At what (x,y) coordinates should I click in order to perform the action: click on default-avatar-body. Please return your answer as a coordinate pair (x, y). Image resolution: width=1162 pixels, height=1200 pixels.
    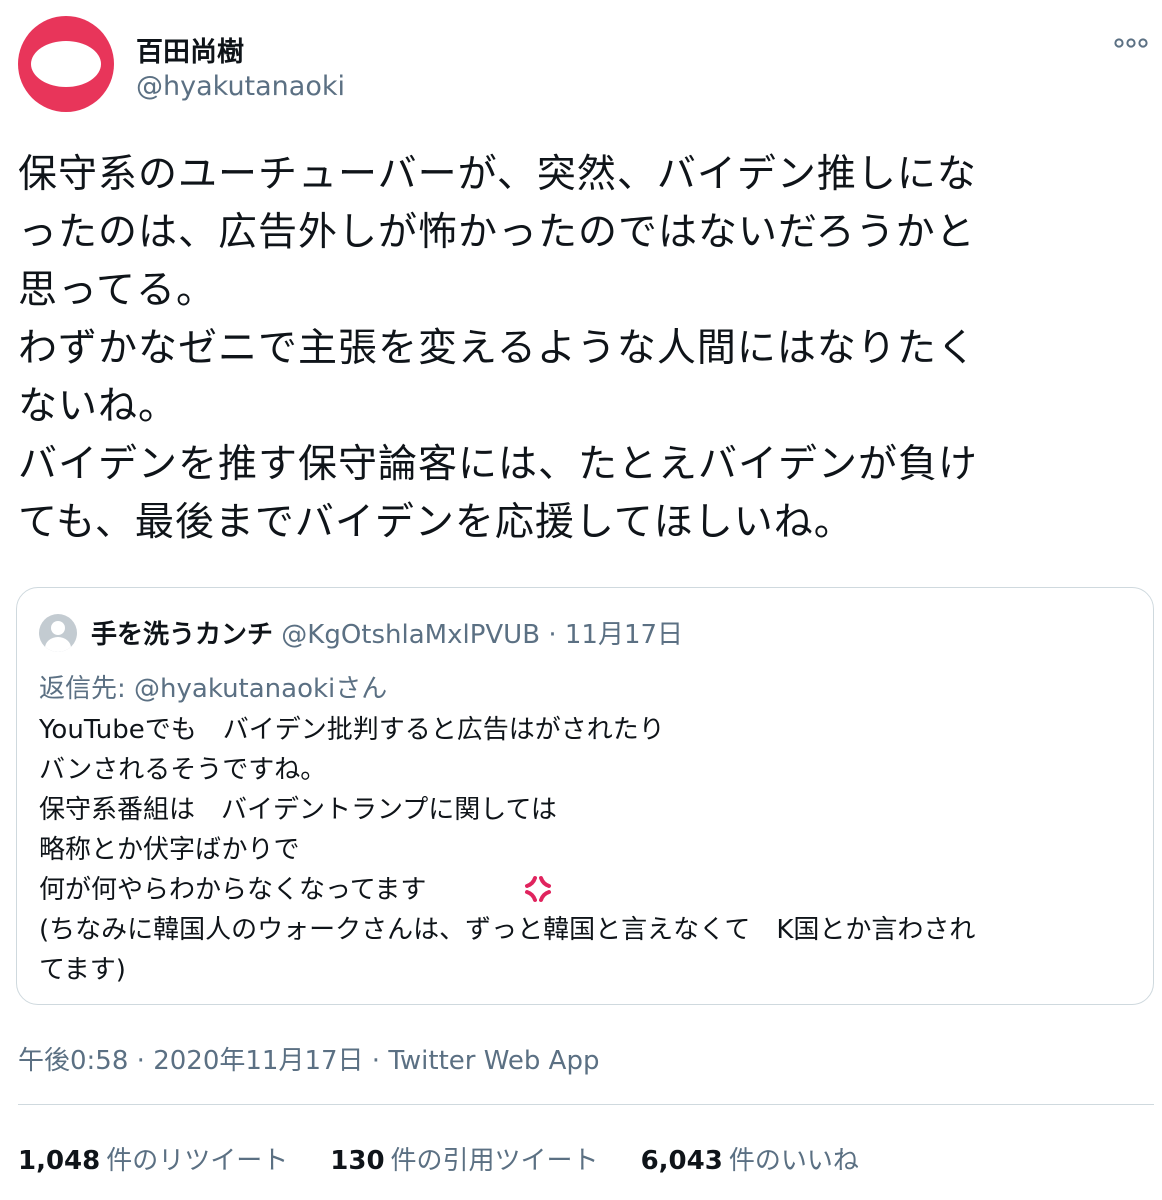
    Looking at the image, I should click on (58, 644).